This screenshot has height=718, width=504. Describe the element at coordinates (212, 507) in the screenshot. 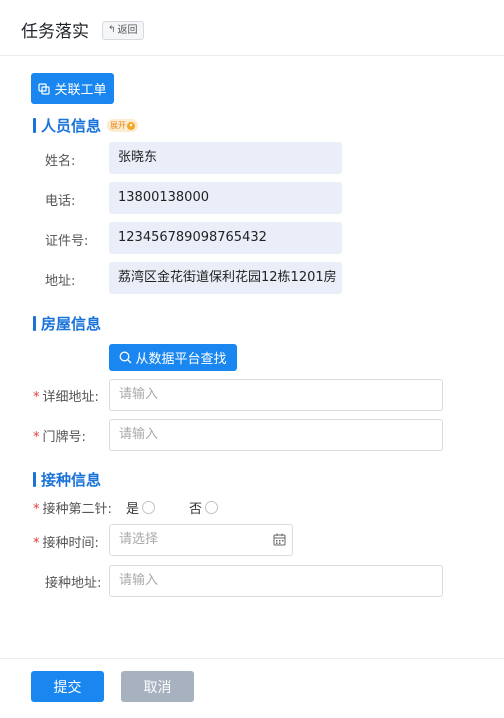

I see `radio-no-circle` at that location.